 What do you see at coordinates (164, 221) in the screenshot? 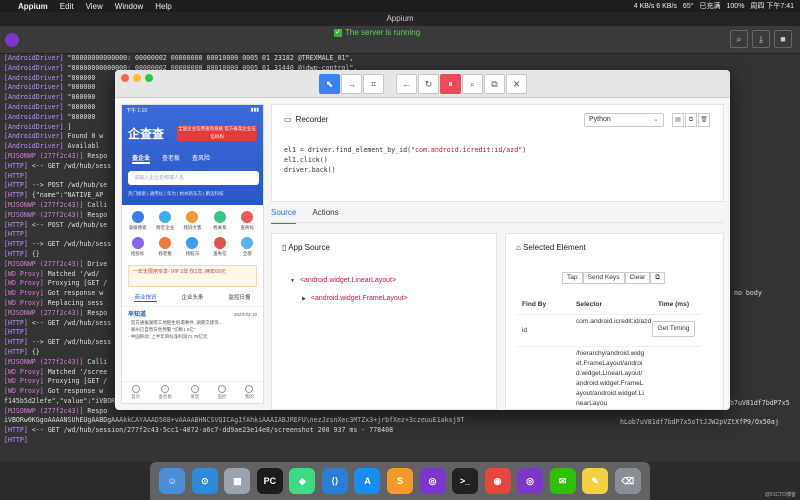
I see `grid-item: 附近企业` at bounding box center [164, 221].